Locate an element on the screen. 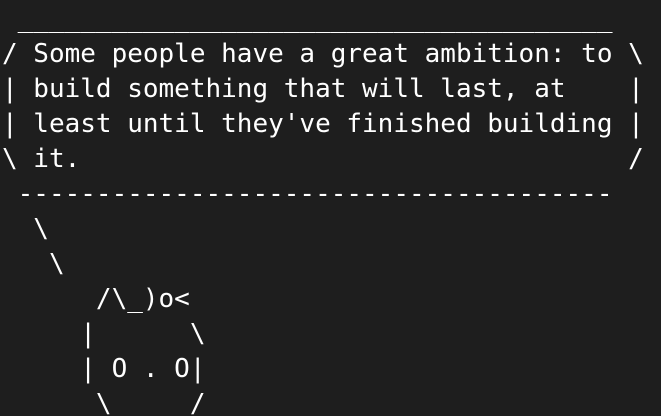 Image resolution: width=661 pixels, height=416 pixels. owl-art-line-4: \_____/ is located at coordinates (104, 402).